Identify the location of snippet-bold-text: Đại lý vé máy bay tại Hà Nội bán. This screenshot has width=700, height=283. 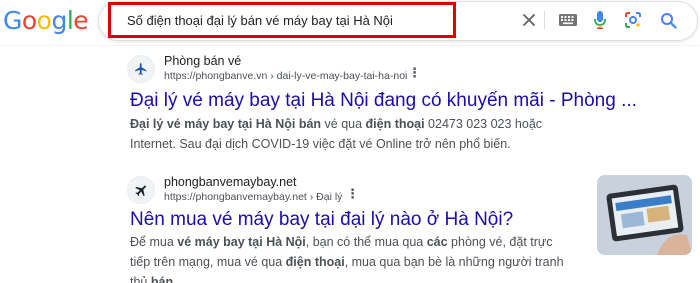
(226, 124).